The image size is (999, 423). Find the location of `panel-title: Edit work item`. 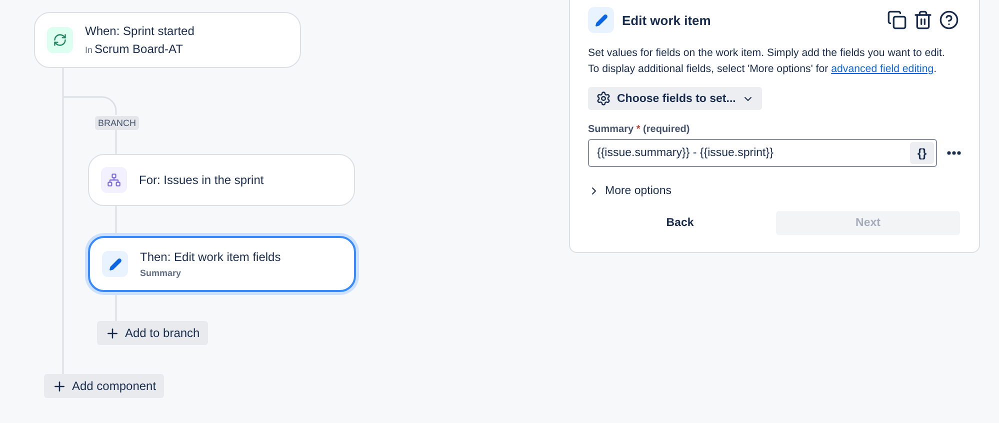

panel-title: Edit work item is located at coordinates (667, 20).